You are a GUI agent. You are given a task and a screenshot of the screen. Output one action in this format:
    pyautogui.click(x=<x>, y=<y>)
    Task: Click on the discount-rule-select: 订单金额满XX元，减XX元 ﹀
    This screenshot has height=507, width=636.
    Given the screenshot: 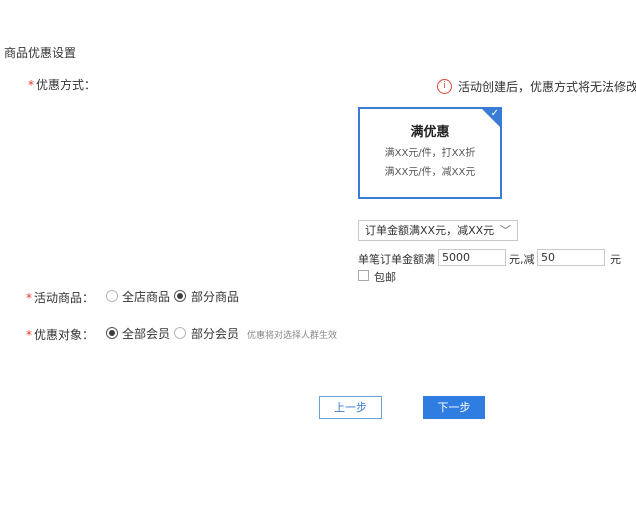 What is the action you would take?
    pyautogui.click(x=438, y=230)
    